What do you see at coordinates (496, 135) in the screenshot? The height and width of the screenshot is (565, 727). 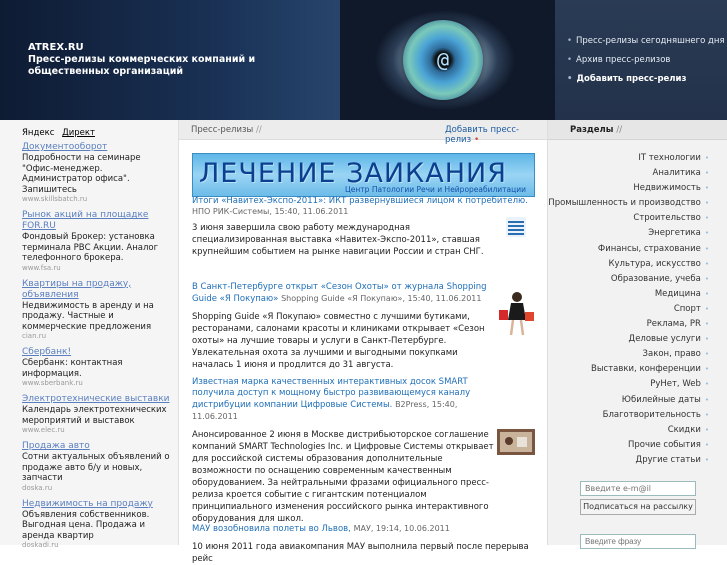 I see `add-release-link: Добавить пресс-релиз •` at bounding box center [496, 135].